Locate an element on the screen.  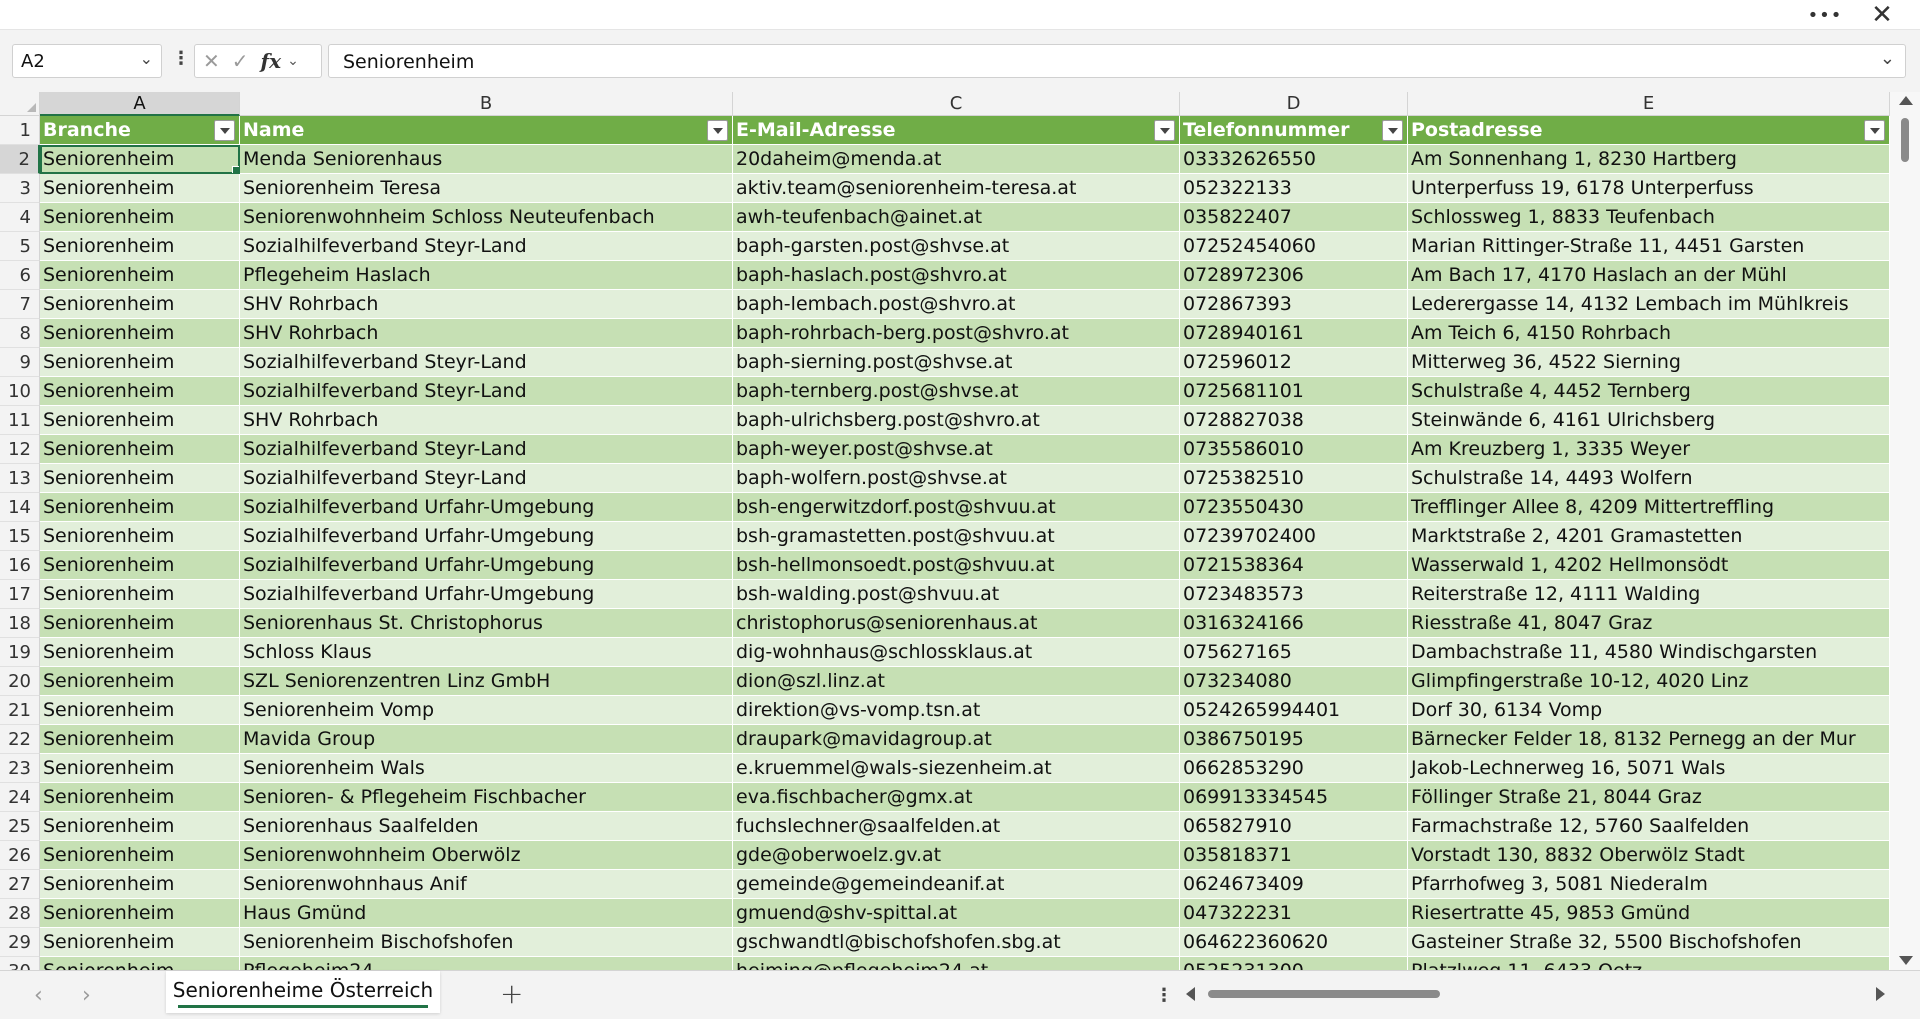
table-cell: Seniorenhaus St. Christophorus is located at coordinates (486, 623).